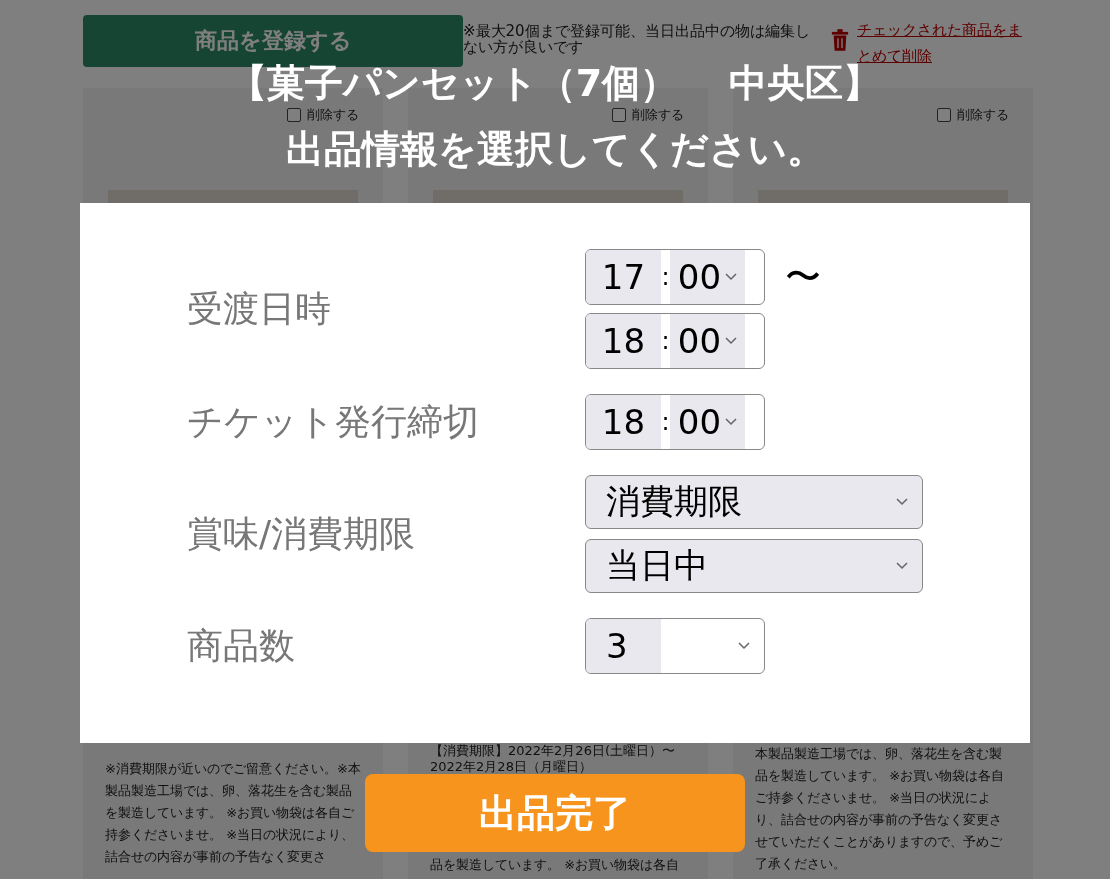 This screenshot has height=879, width=1110. What do you see at coordinates (233, 813) in the screenshot?
I see `product-description: ※消費期限が近いのでご留意ください。※本製品製造工場では、卵、落花生を含む製品を製造しています。 ※お買い物袋は各自ご持参くださいませ。 ※当日の状況により、詰合せの内容が事前の予告なく変更さ` at bounding box center [233, 813].